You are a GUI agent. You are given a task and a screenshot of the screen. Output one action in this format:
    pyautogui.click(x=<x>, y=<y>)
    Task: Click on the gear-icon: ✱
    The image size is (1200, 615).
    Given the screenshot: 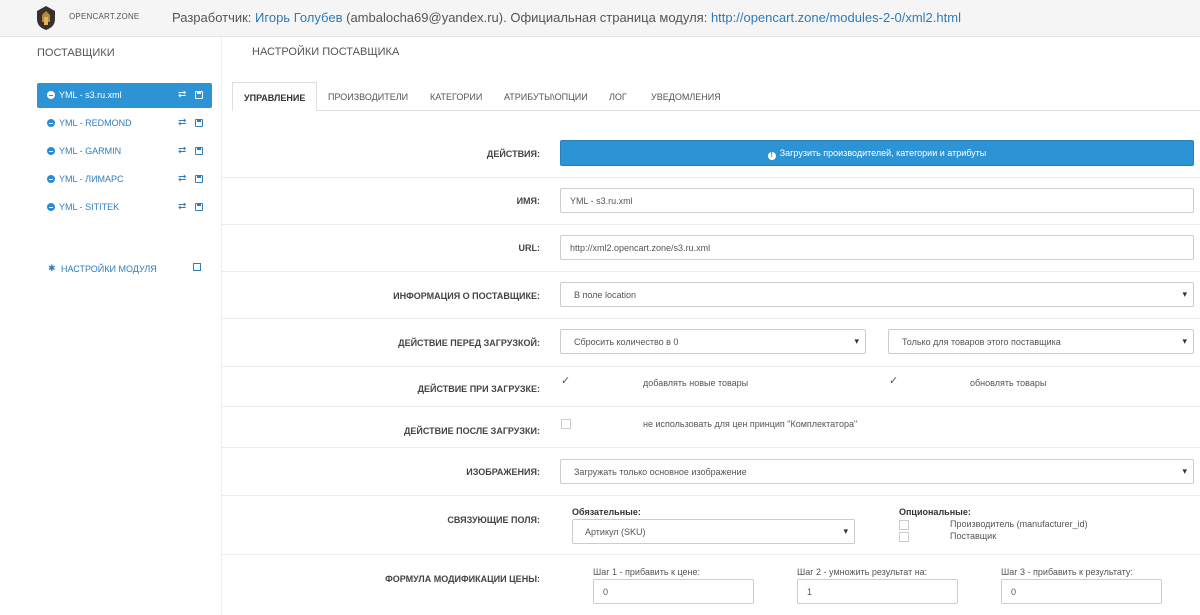 What is the action you would take?
    pyautogui.click(x=52, y=268)
    